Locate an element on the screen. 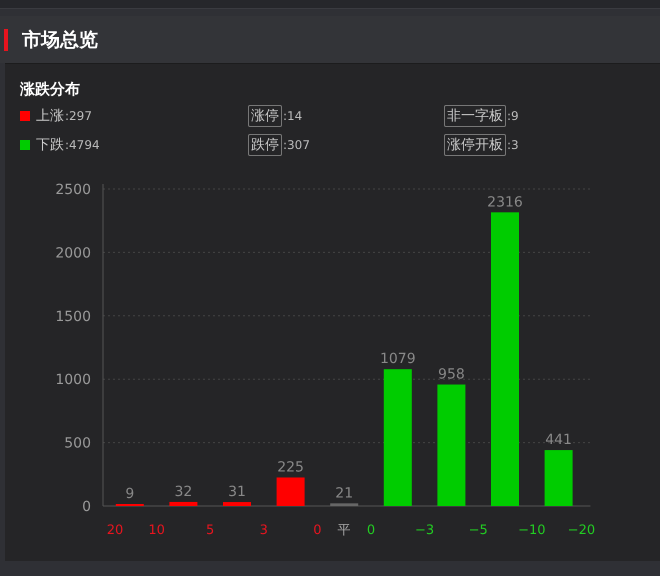 The image size is (660, 576). range-label: −20 is located at coordinates (582, 530).